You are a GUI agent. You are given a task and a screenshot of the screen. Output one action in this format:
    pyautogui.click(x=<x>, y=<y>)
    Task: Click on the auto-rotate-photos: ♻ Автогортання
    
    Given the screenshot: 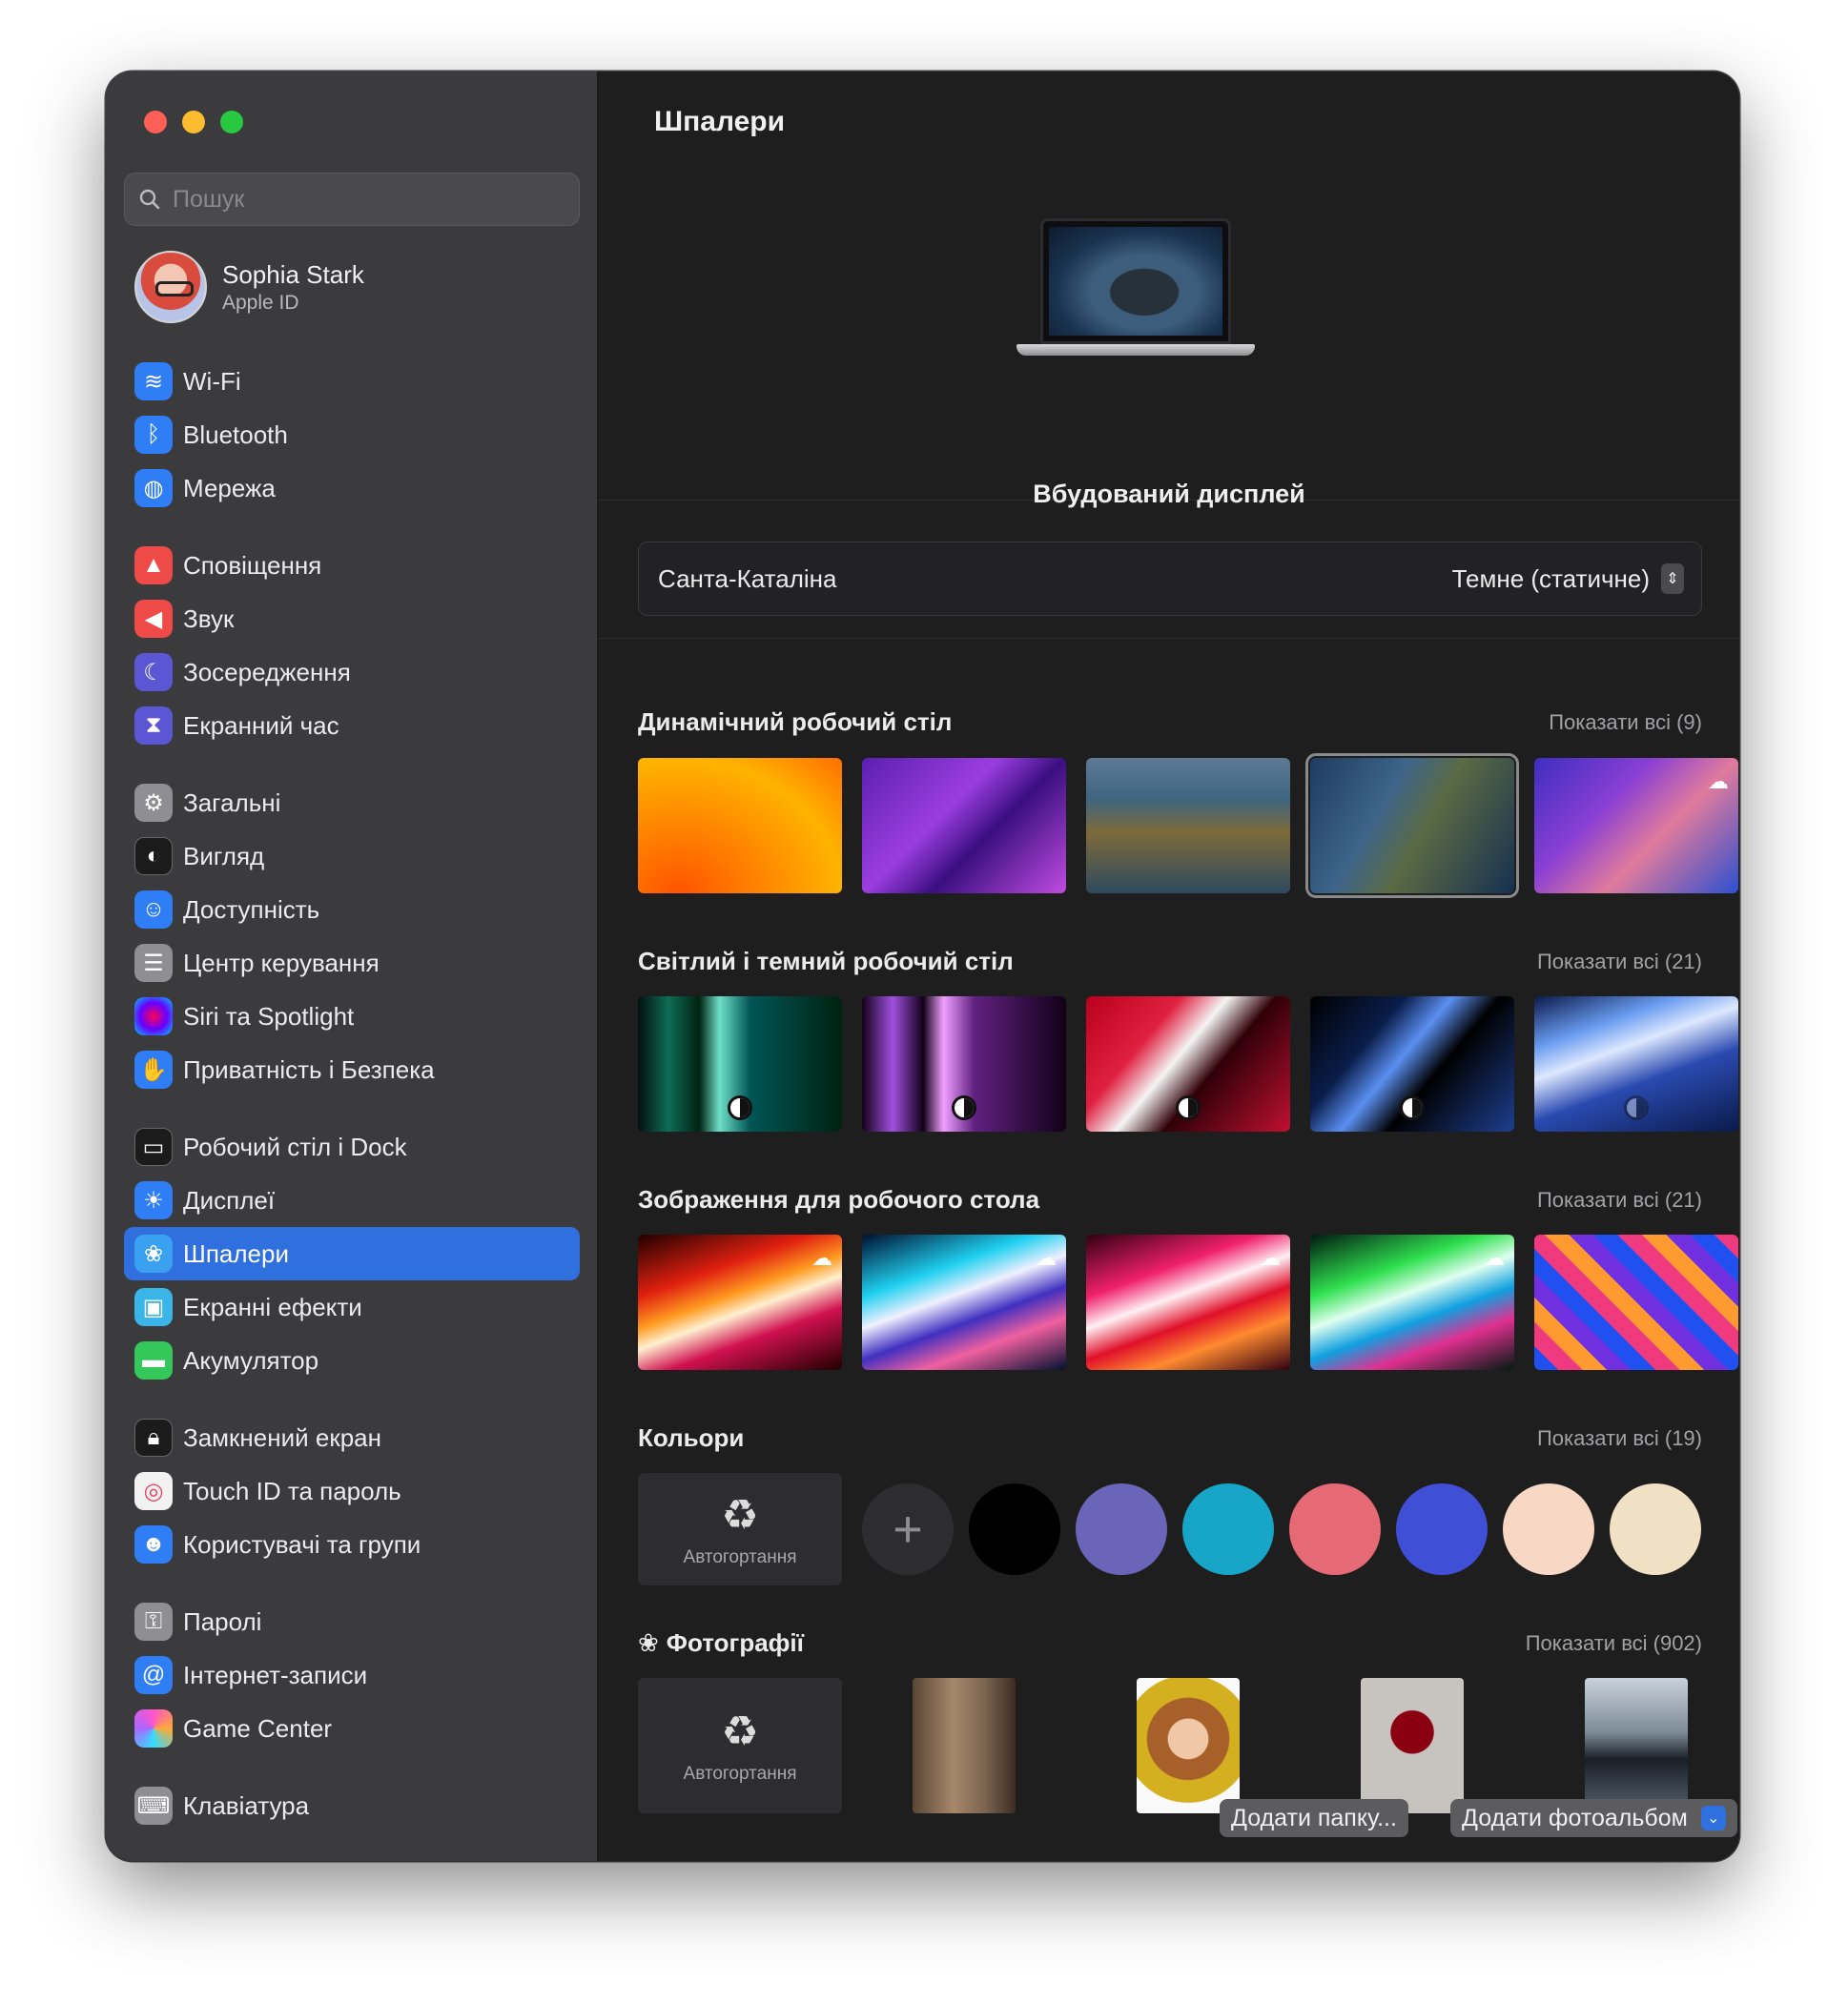 What is the action you would take?
    pyautogui.click(x=740, y=1745)
    